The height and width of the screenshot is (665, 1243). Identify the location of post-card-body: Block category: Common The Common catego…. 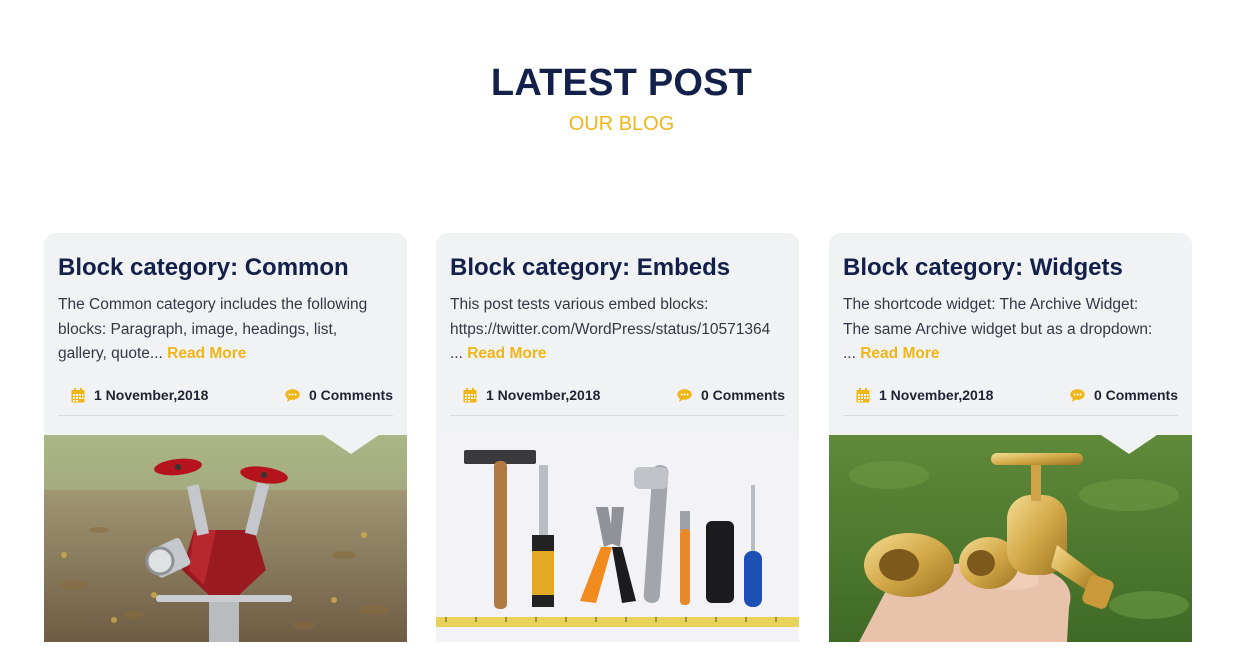
(225, 334).